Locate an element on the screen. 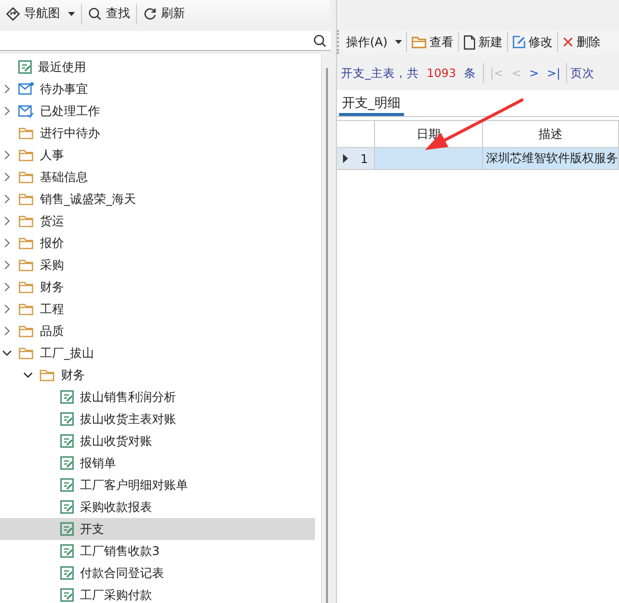  scrollbar is located at coordinates (327, 335).